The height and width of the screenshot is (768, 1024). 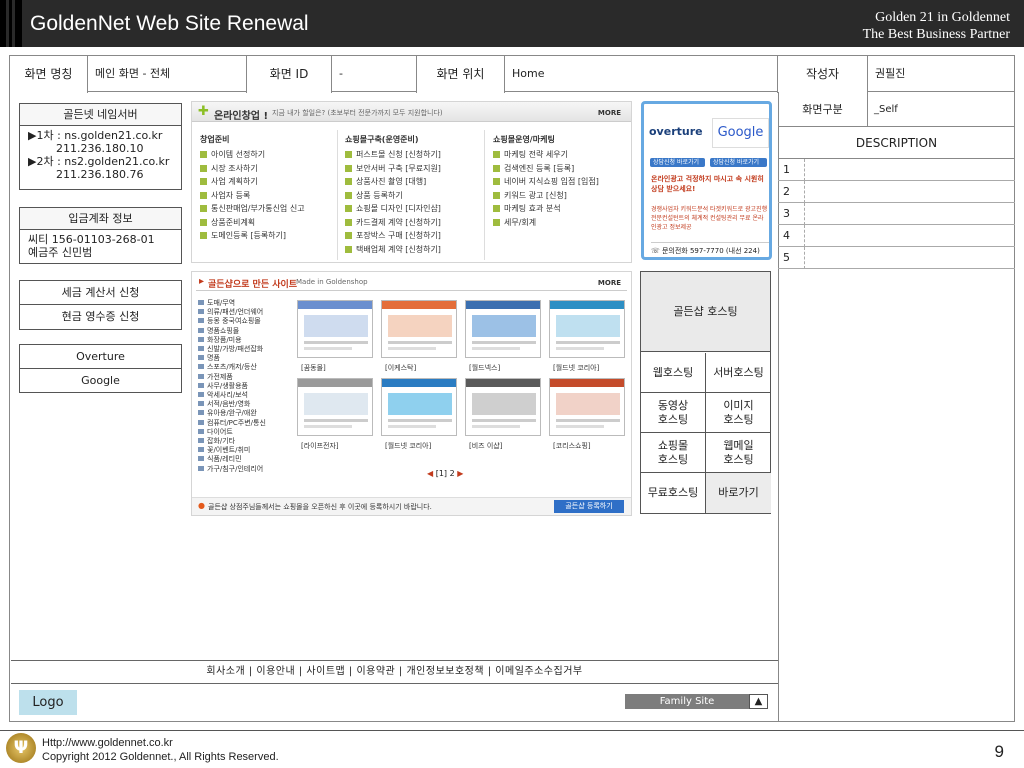 I want to click on category-label: 스포츠/캐저/등산, so click(x=232, y=367).